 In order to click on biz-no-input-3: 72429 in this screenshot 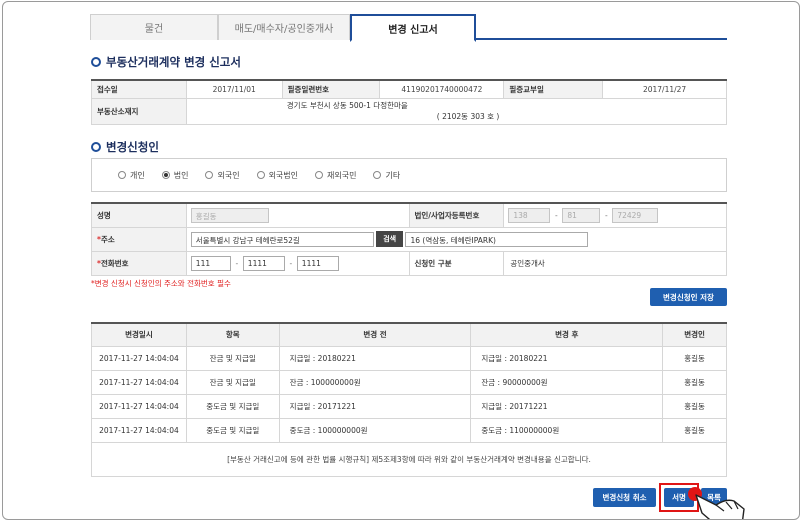, I will do `click(635, 215)`.